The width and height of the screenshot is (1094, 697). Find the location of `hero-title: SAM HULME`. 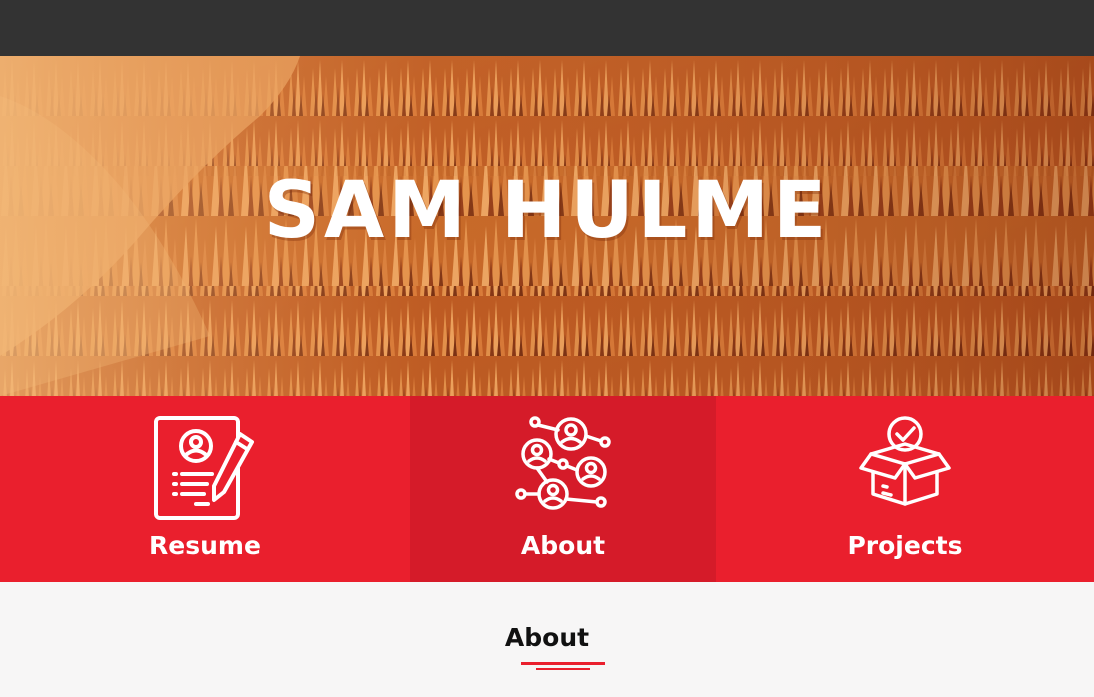

hero-title: SAM HULME is located at coordinates (547, 211).